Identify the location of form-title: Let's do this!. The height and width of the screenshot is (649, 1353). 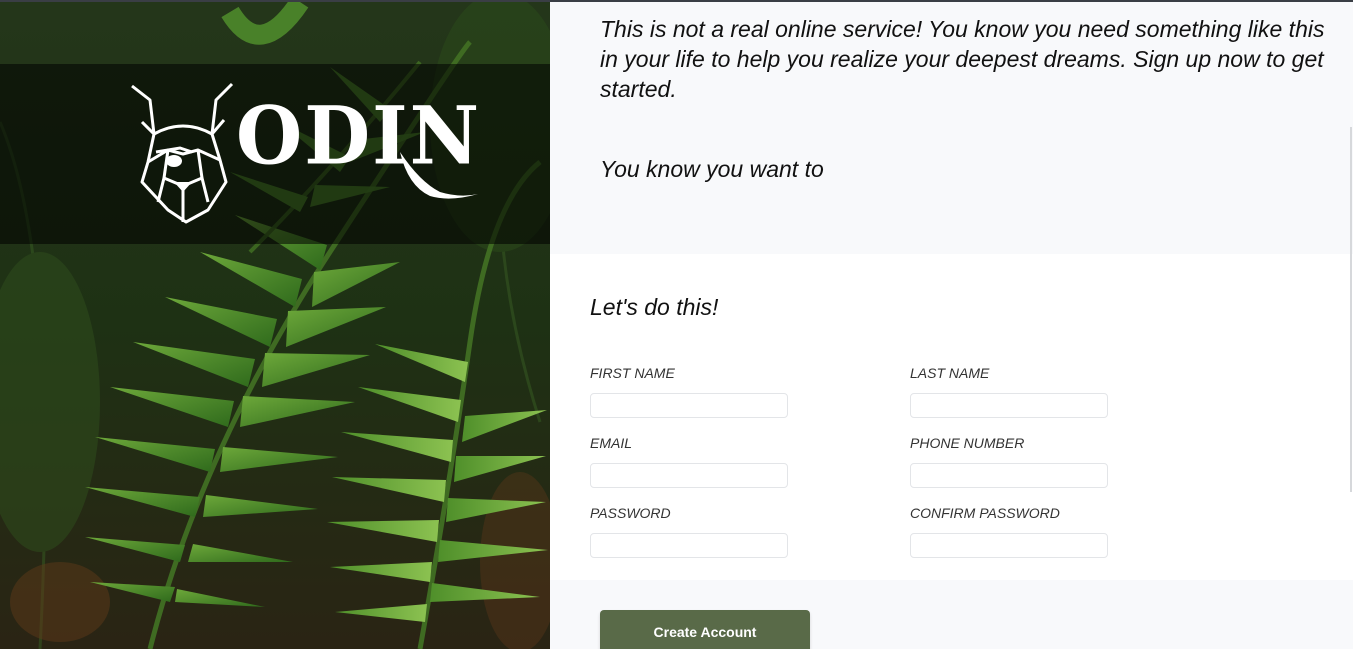
(654, 307).